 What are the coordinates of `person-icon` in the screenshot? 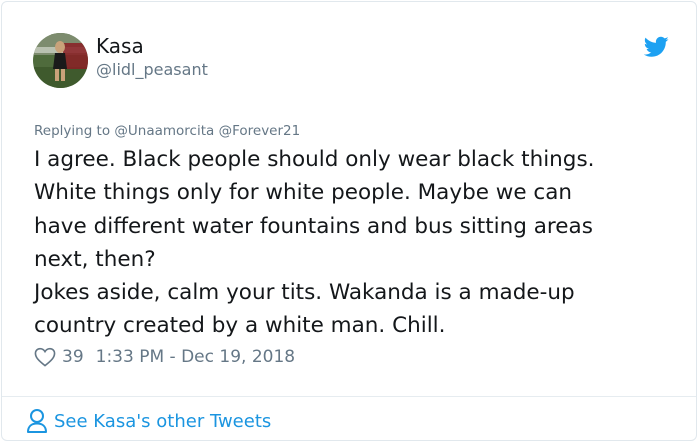 It's located at (37, 421).